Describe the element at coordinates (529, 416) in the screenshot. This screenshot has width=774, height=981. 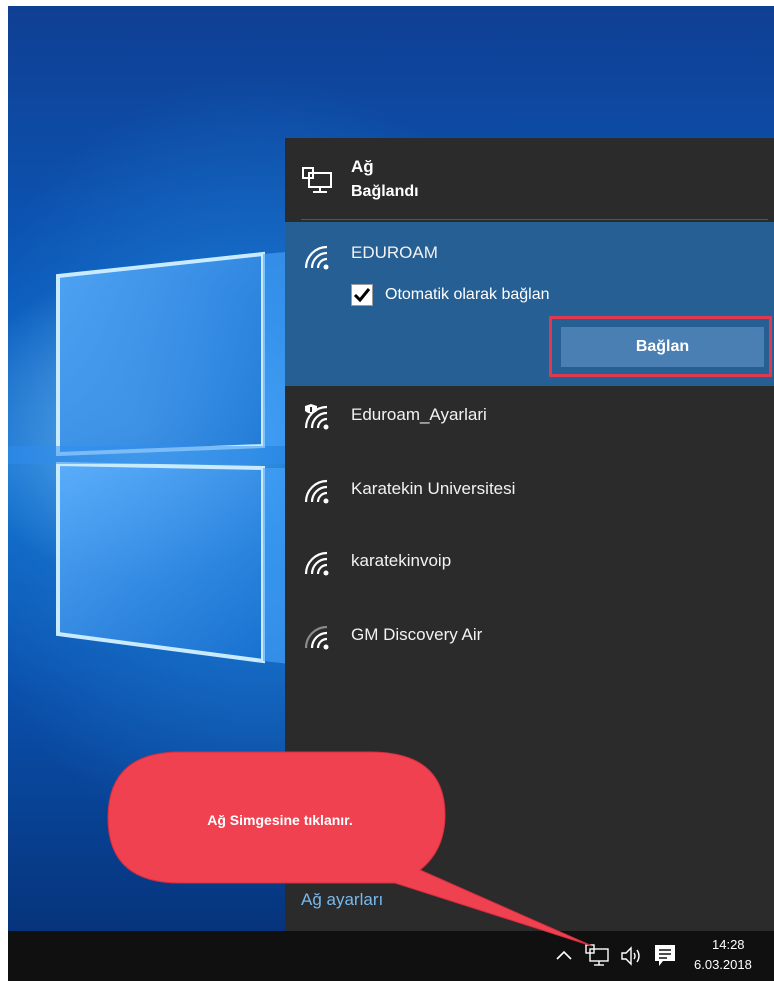
I see `network-list-item: Eduroam_Ayarlari` at that location.